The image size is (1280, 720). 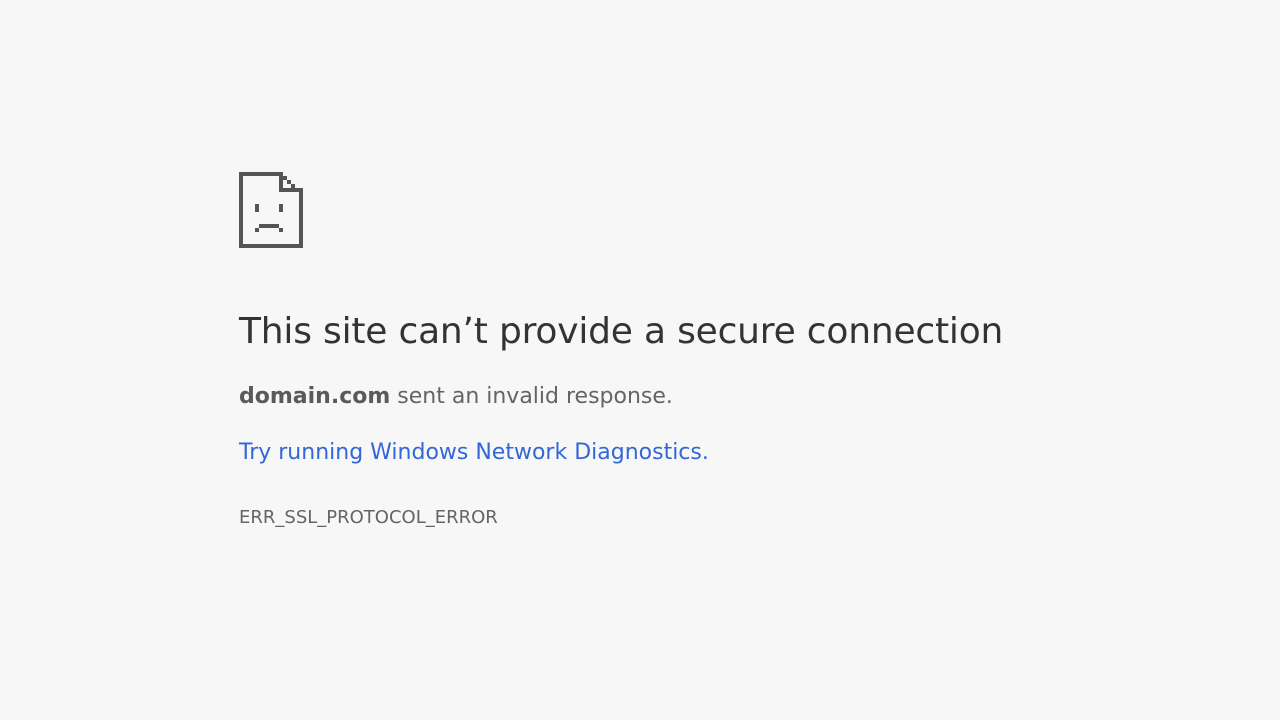 I want to click on error-summary: domain.com sent an invalid response., so click(x=689, y=397).